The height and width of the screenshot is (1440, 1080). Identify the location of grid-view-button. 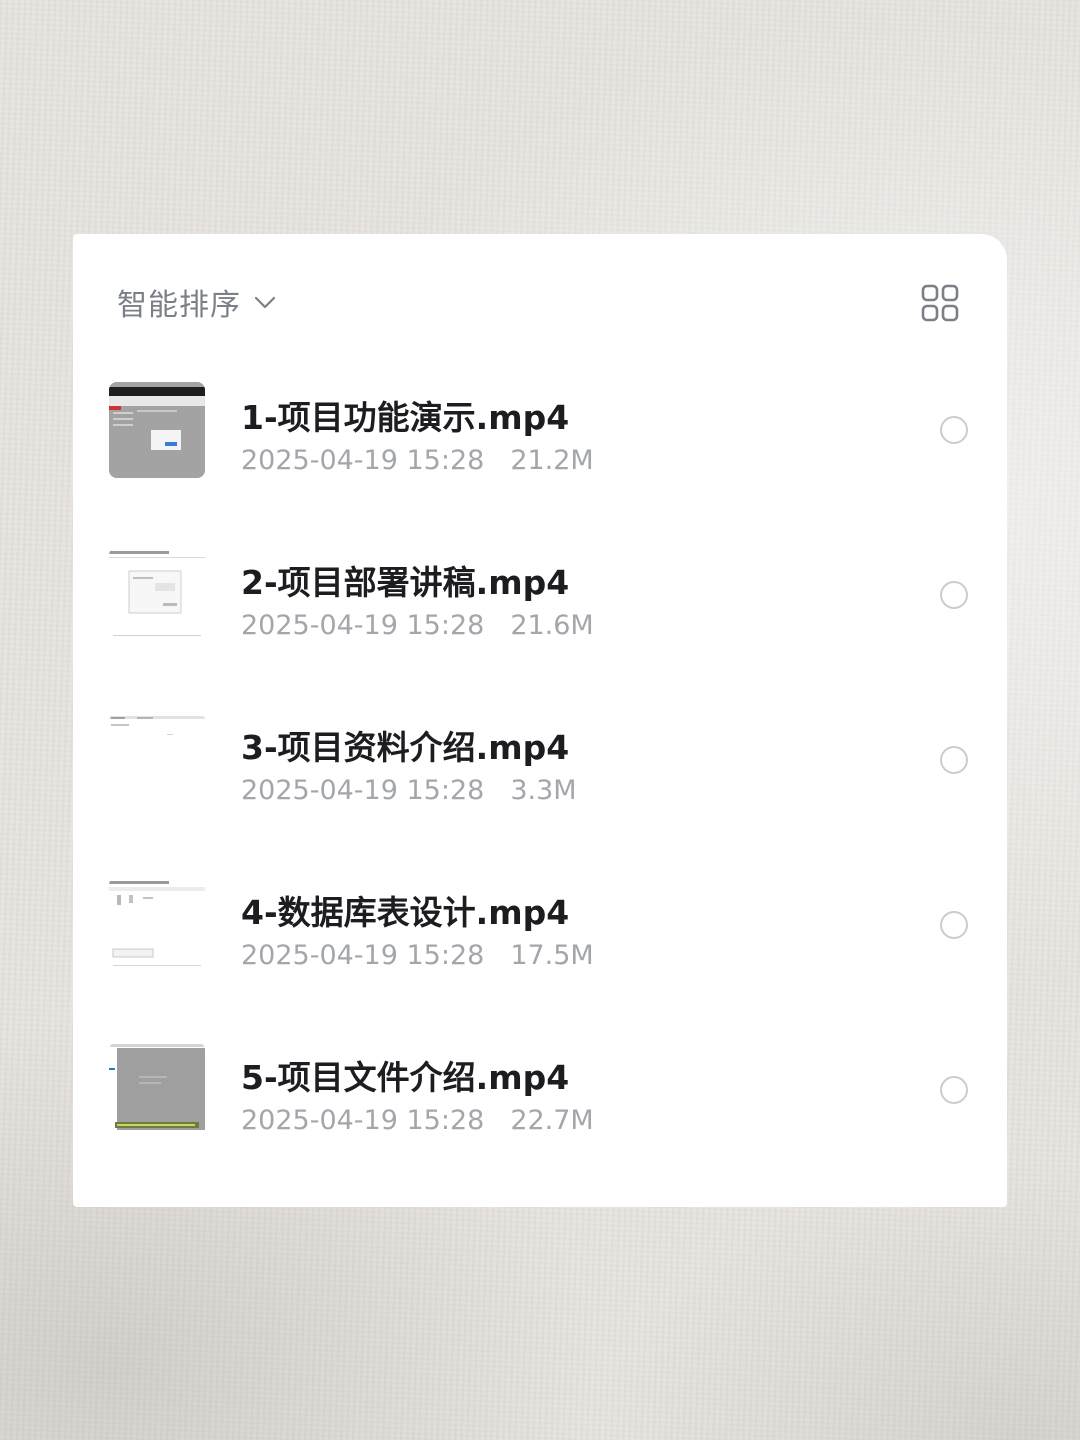
(940, 303).